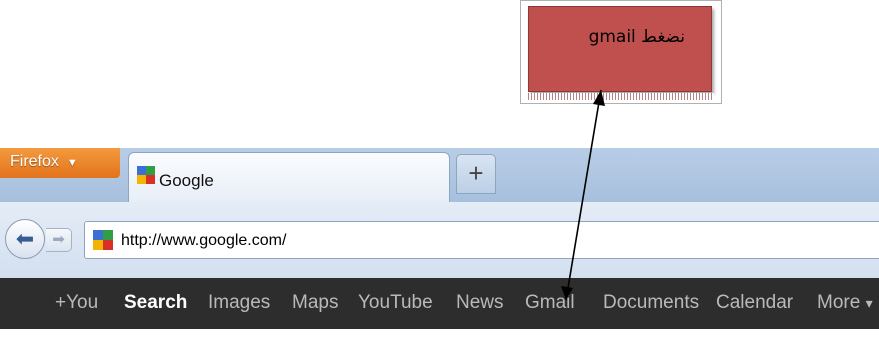 The height and width of the screenshot is (349, 879). I want to click on url-bar: http://www.google.com/, so click(481, 240).